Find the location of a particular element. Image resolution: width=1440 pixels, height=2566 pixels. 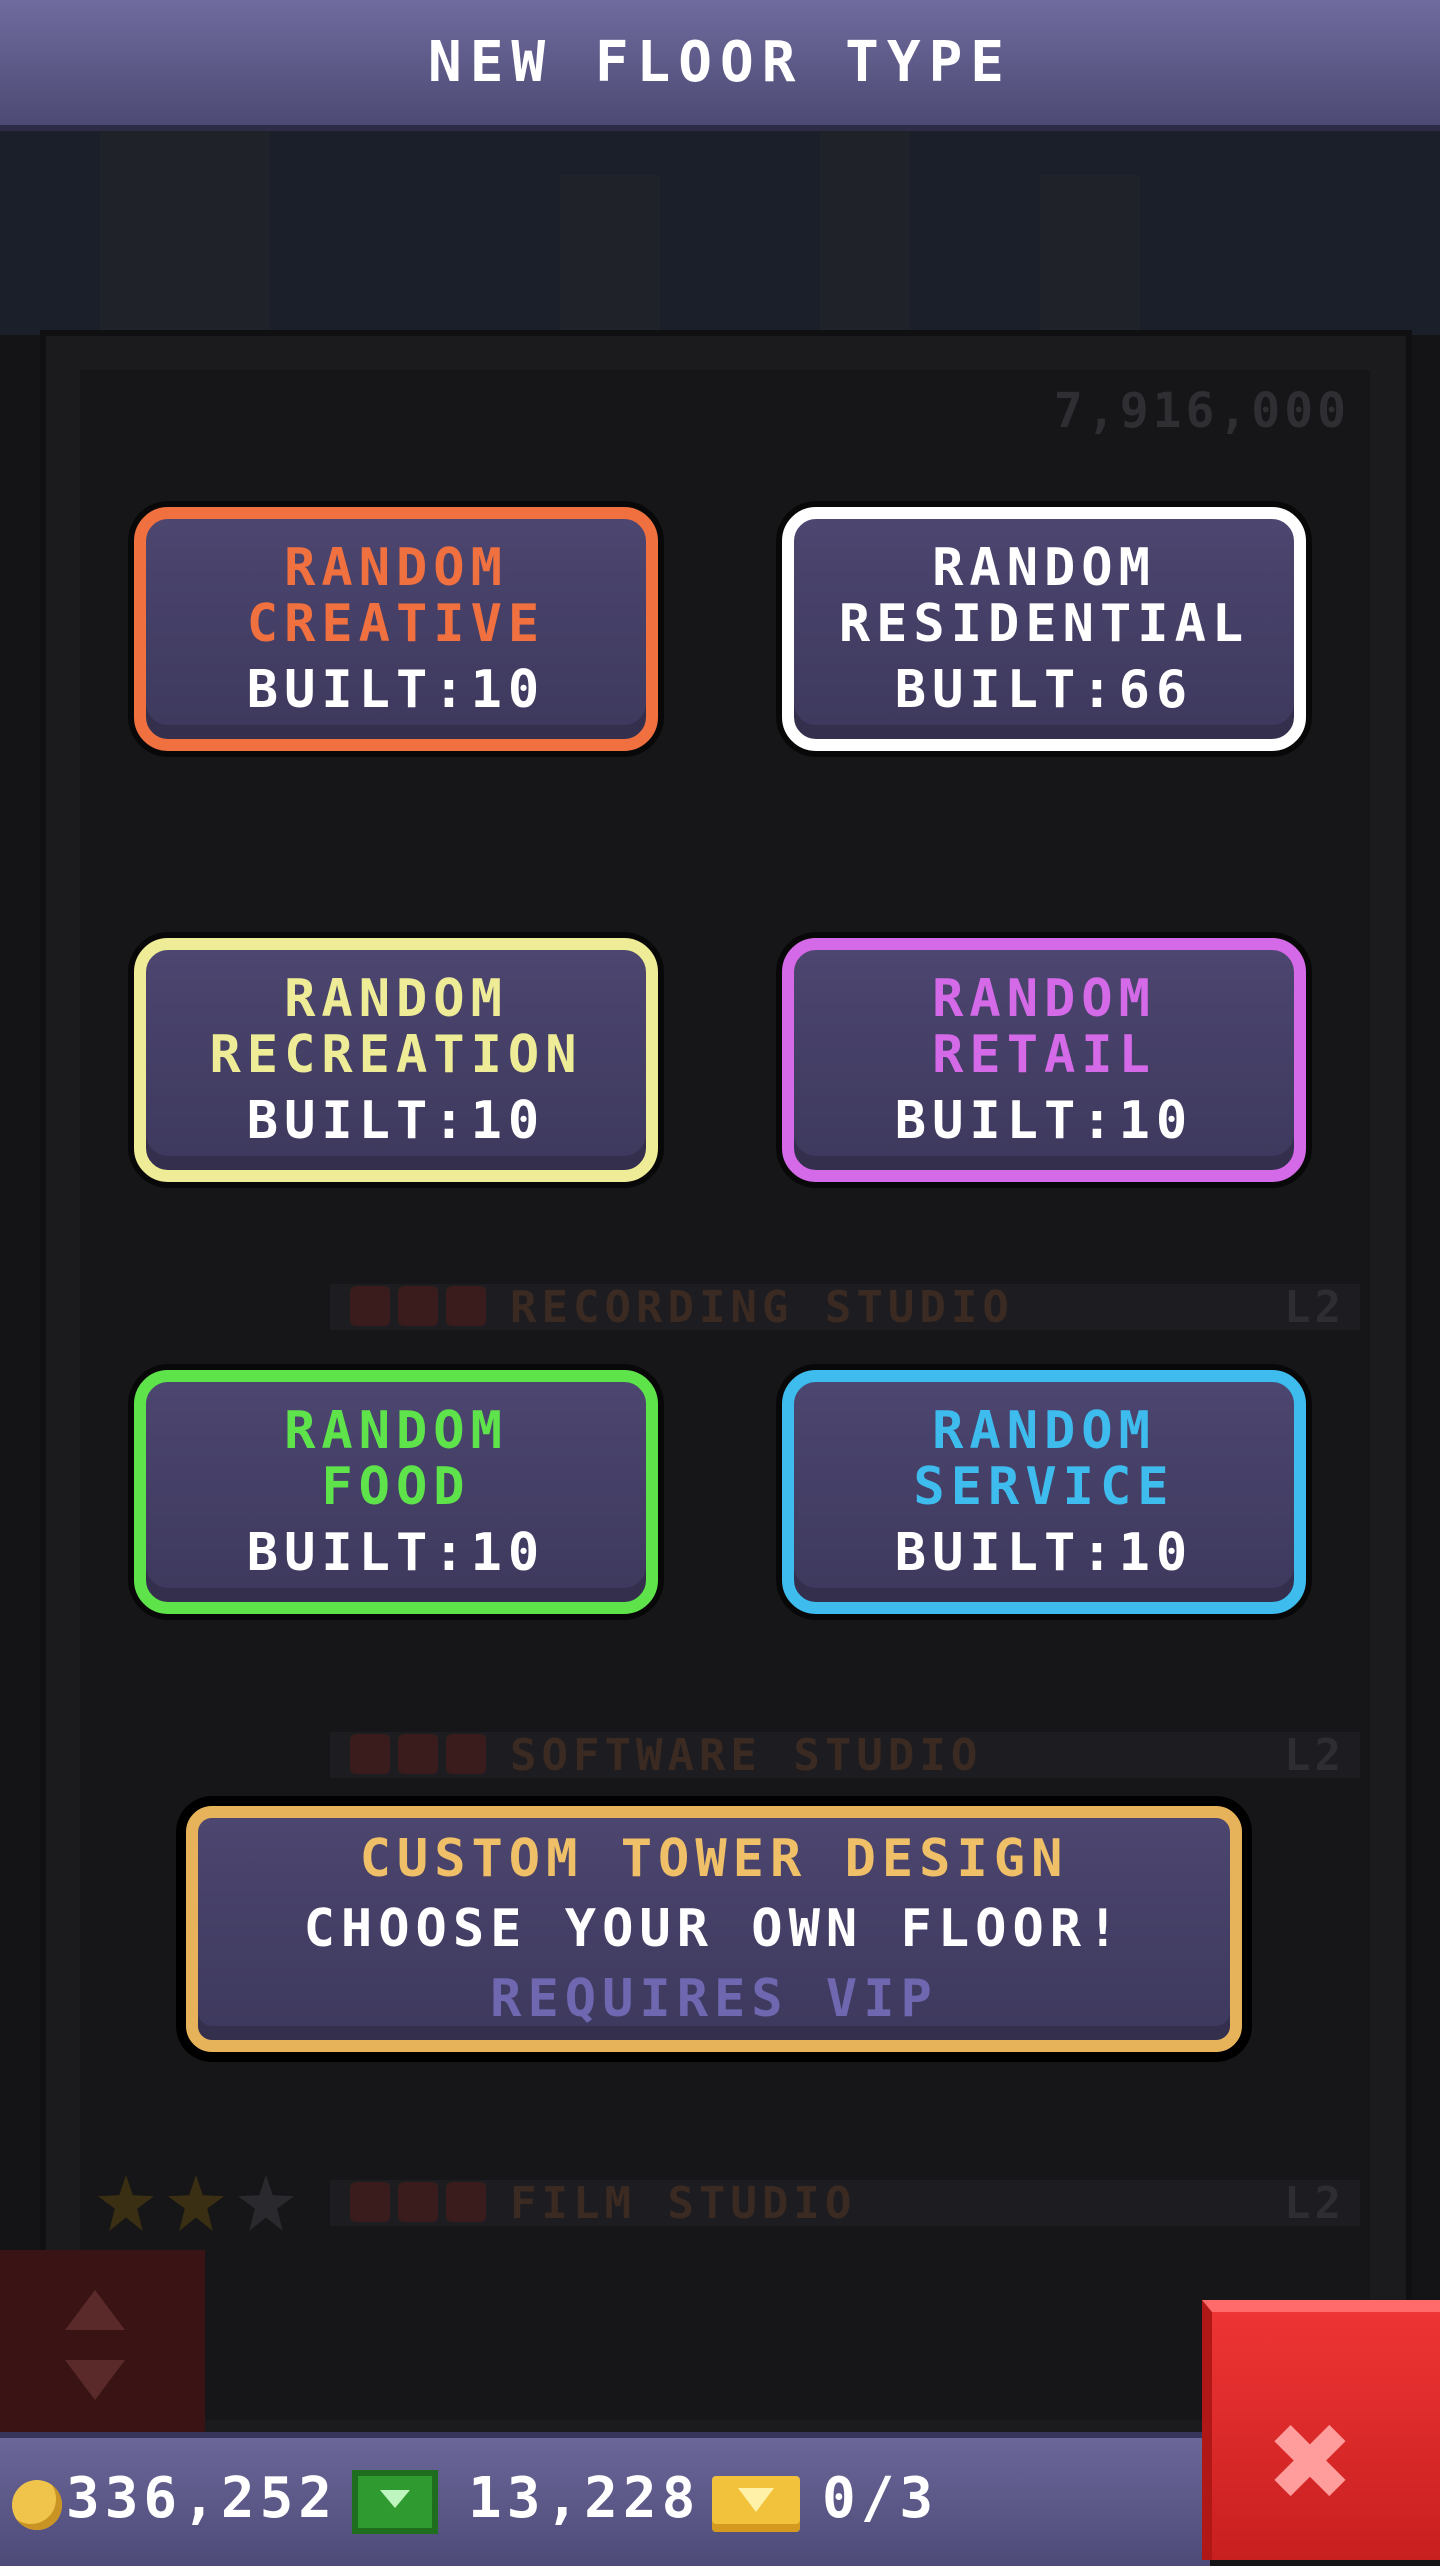

currency-bar: 336,252 13,228 0/3 is located at coordinates (605, 2499).